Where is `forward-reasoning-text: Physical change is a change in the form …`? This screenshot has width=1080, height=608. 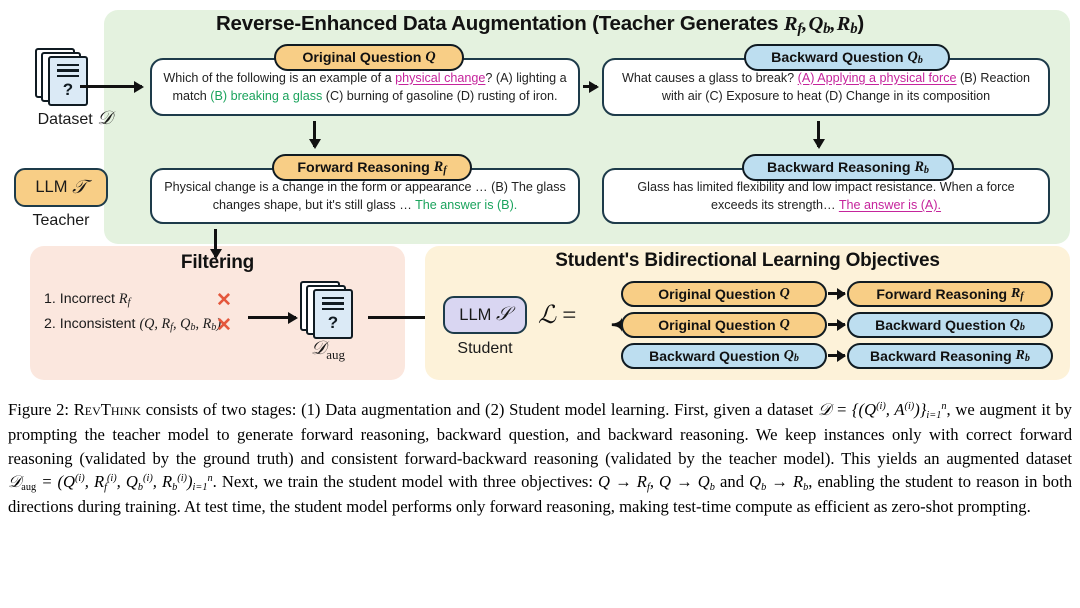 forward-reasoning-text: Physical change is a change in the form … is located at coordinates (365, 195).